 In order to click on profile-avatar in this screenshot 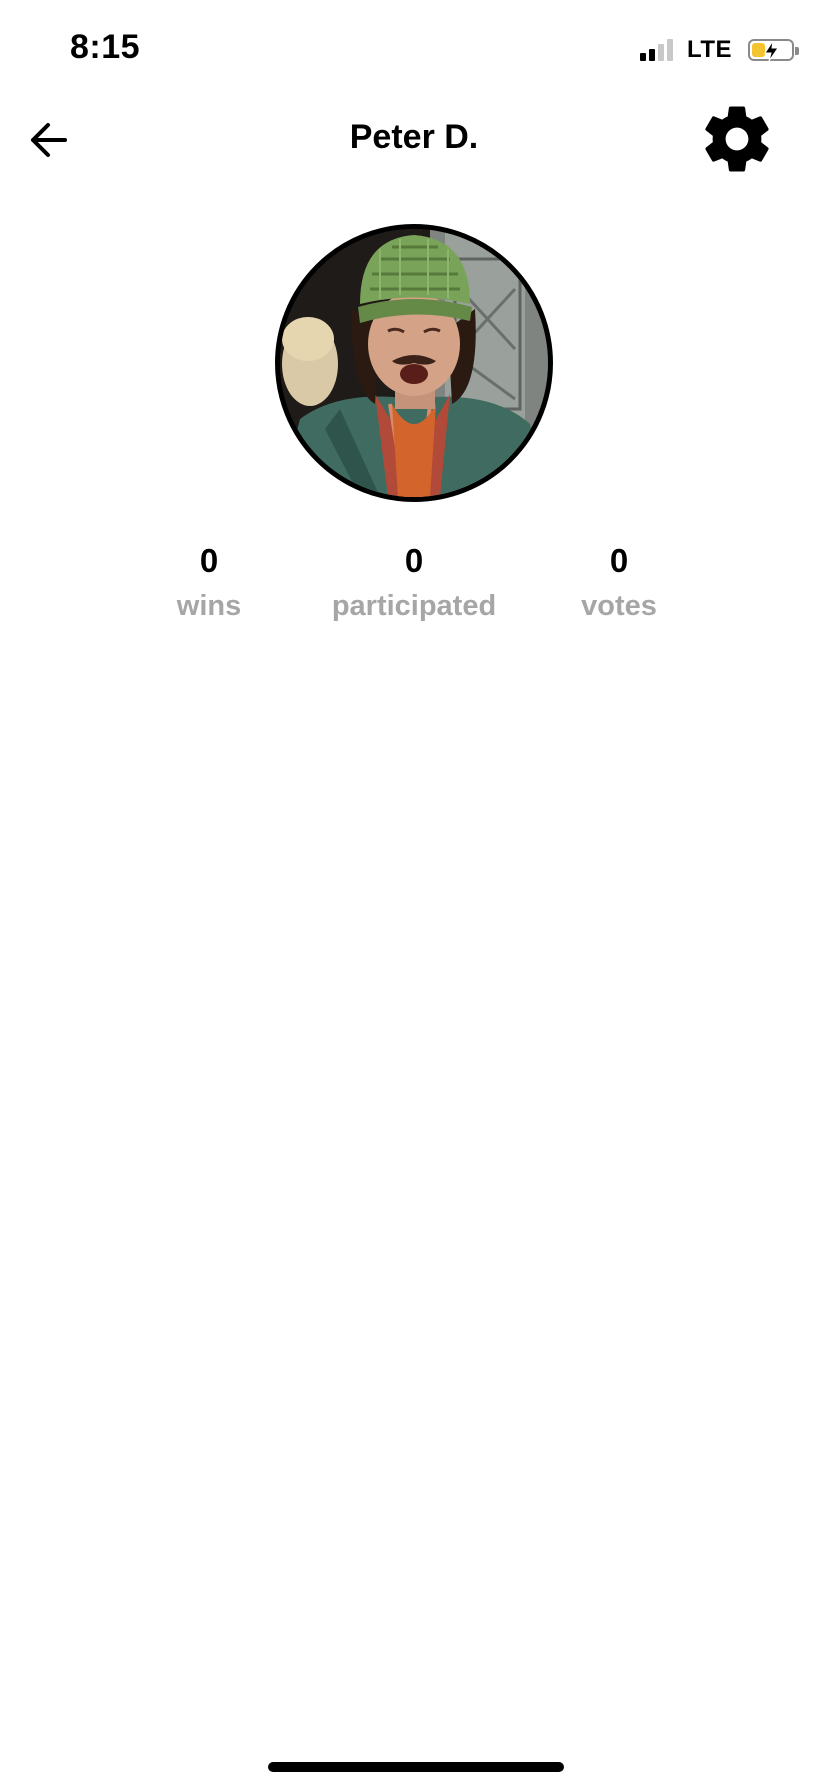, I will do `click(414, 363)`.